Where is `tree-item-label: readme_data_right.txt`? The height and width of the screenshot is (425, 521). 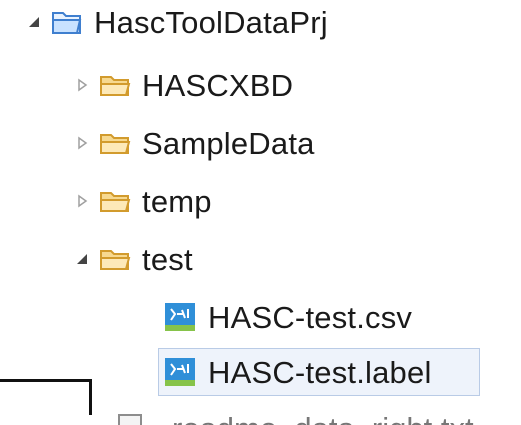
tree-item-label: readme_data_right.txt is located at coordinates (323, 419).